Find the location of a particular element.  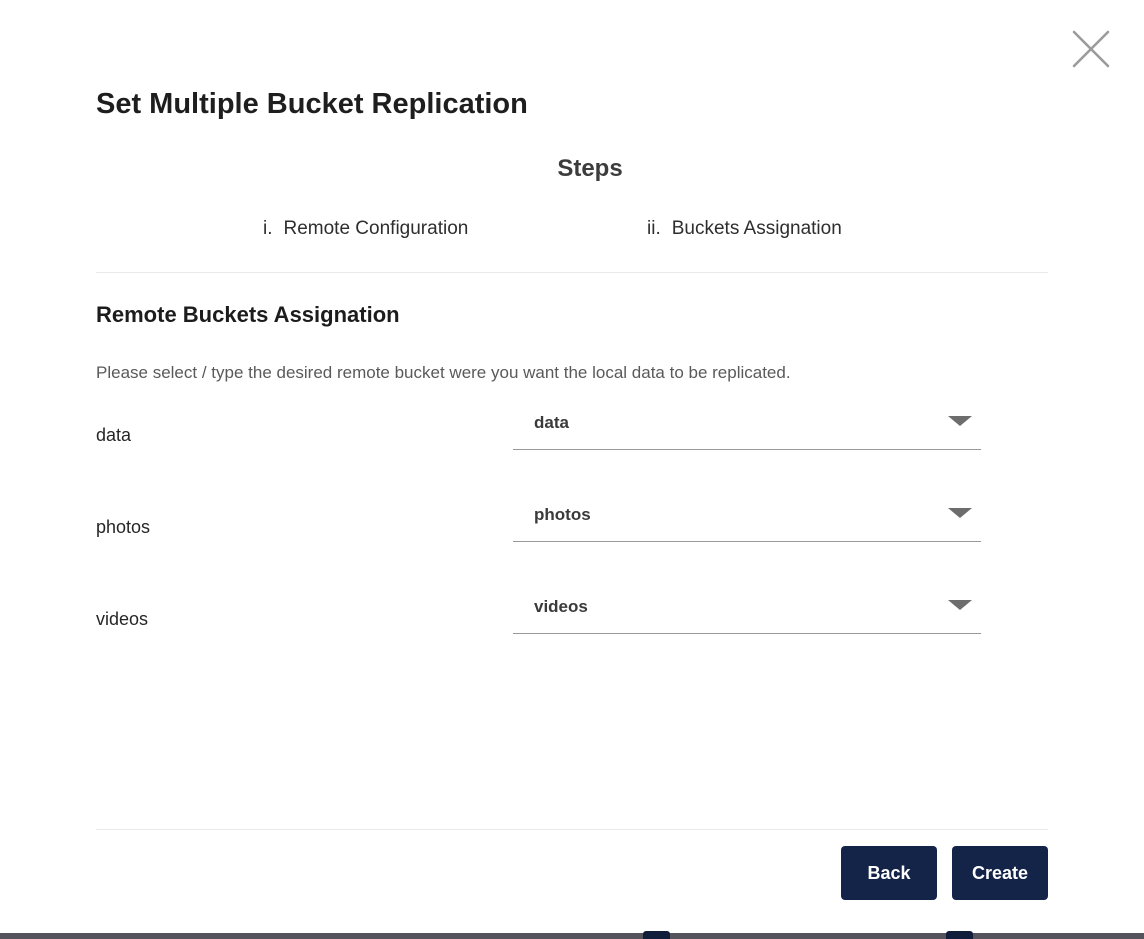

close-icon is located at coordinates (1091, 51).